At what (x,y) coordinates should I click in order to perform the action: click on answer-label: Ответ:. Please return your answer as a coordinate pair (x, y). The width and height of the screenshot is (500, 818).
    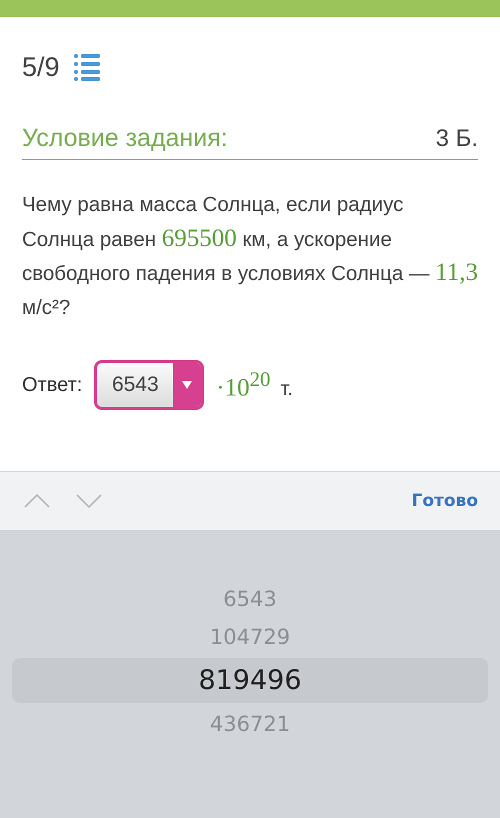
    Looking at the image, I should click on (52, 385).